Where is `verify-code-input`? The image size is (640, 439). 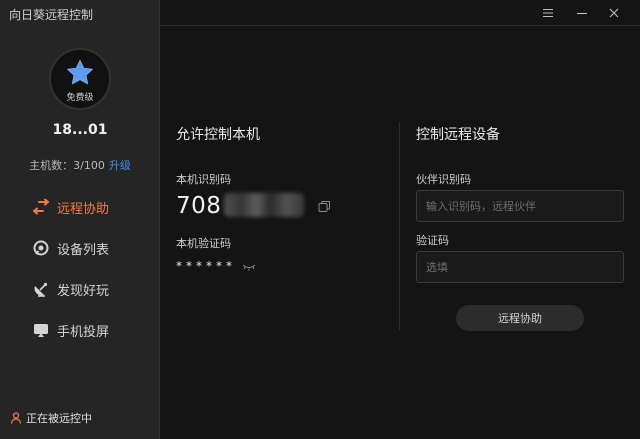
verify-code-input is located at coordinates (520, 267).